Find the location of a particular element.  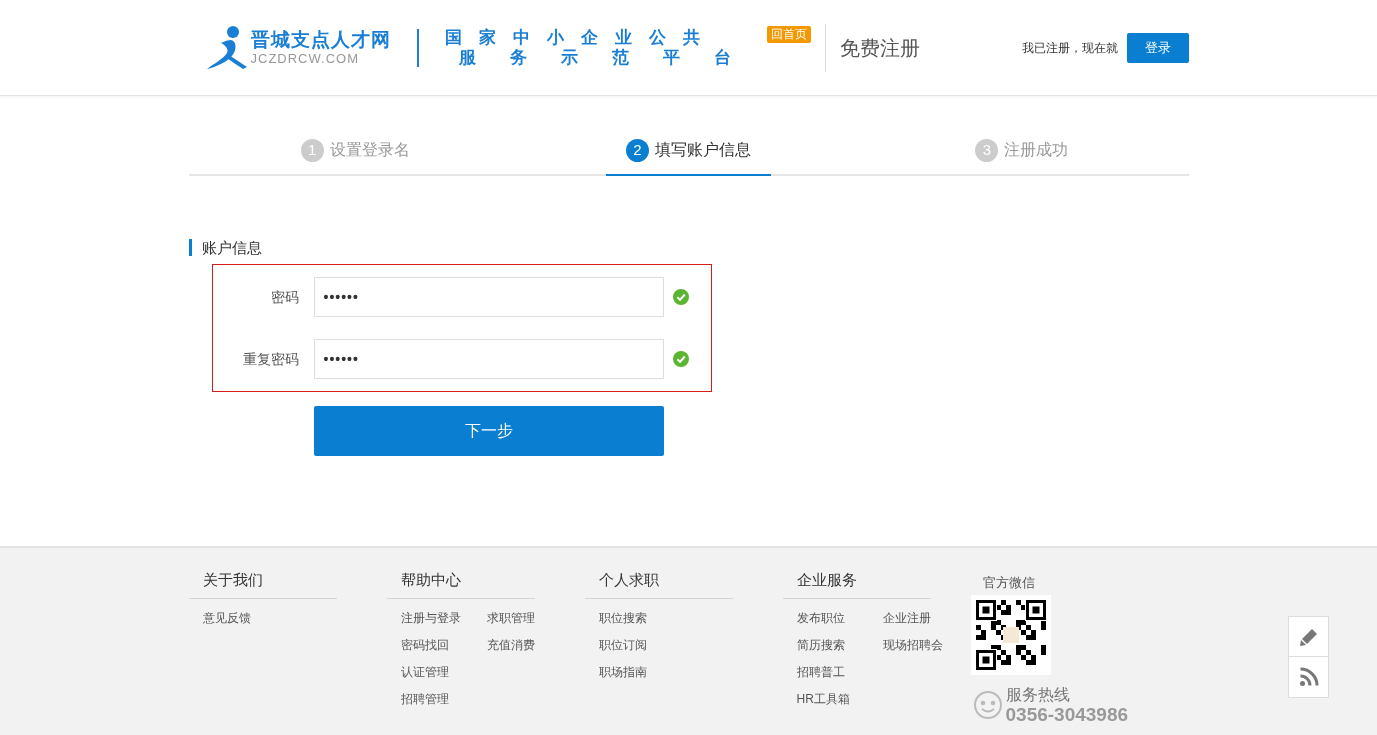

hotline-label: 服务热线 is located at coordinates (1038, 695).